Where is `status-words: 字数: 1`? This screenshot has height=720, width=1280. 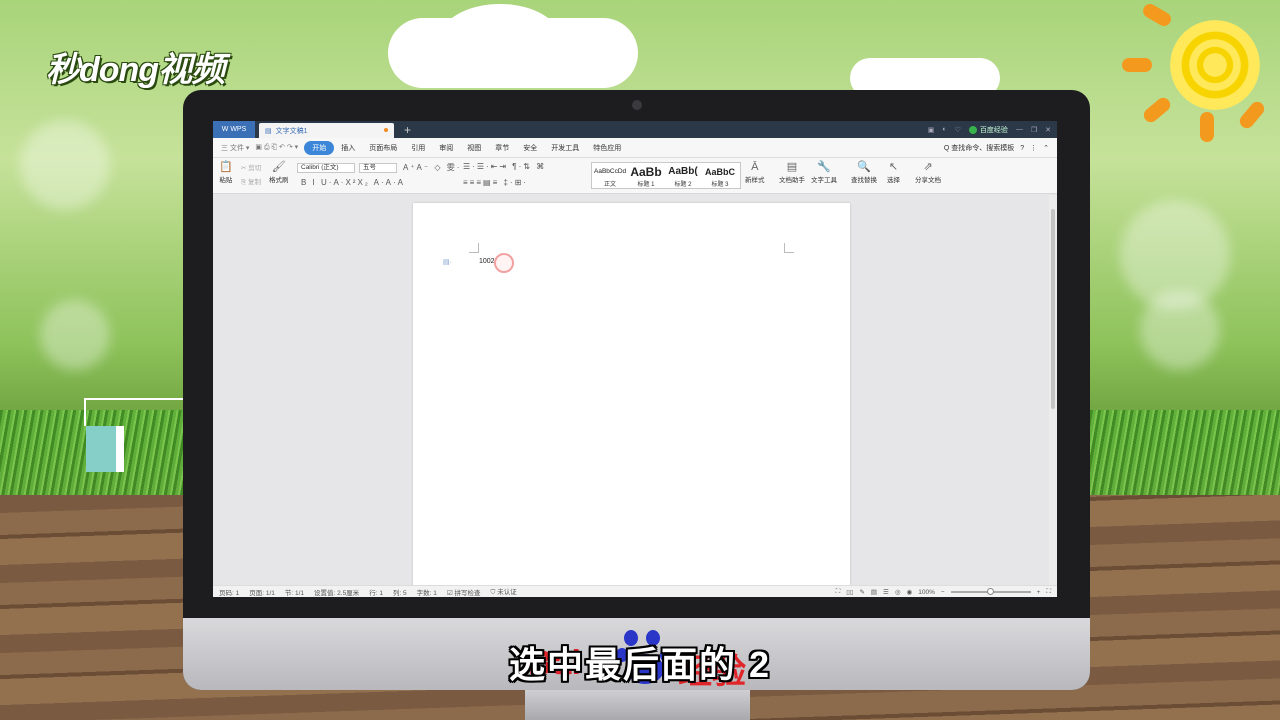
status-words: 字数: 1 is located at coordinates (426, 593).